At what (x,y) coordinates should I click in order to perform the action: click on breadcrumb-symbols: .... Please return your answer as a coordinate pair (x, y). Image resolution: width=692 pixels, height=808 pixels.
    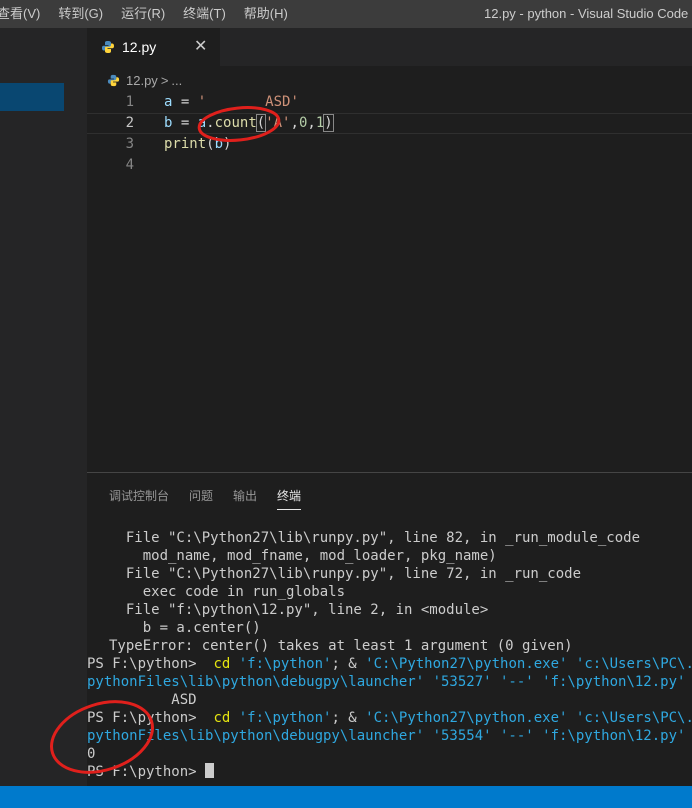
    Looking at the image, I should click on (176, 80).